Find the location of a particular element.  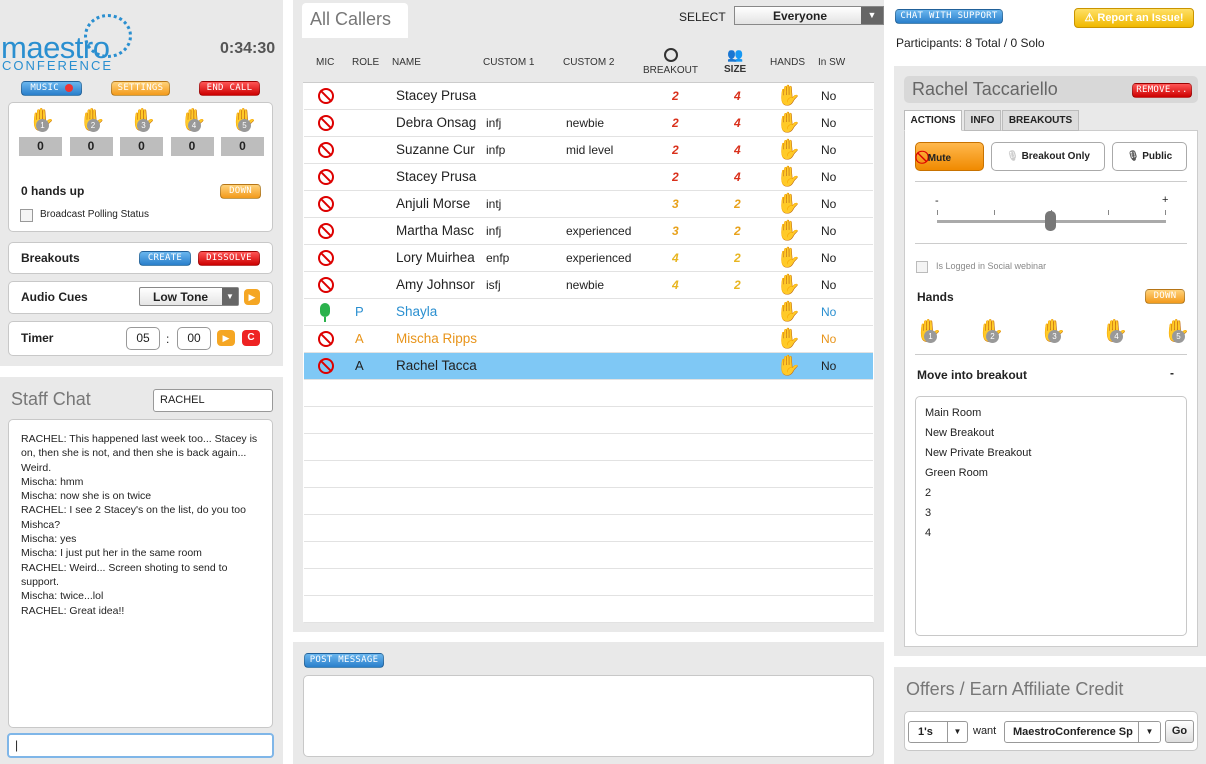

col-custom2: CUSTOM 2 is located at coordinates (589, 62).